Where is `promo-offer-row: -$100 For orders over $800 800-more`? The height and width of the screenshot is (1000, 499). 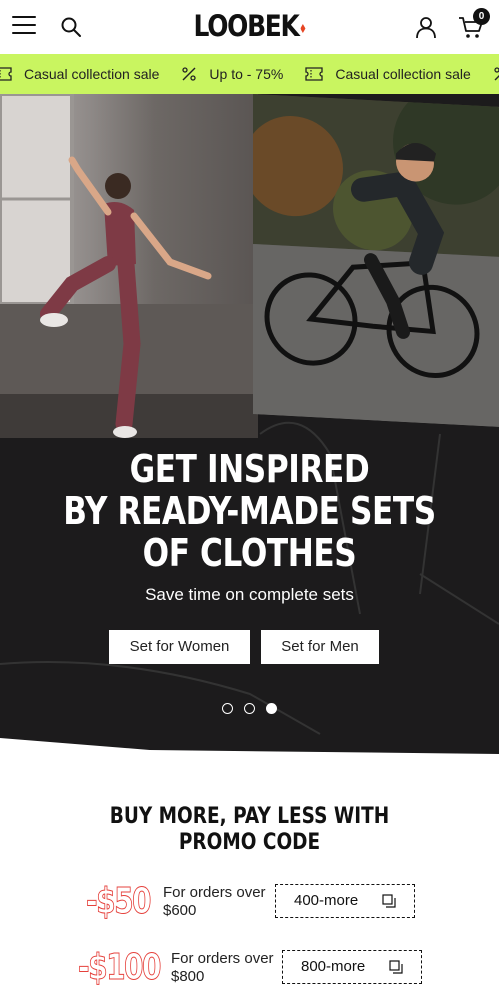
promo-offer-row: -$100 For orders over $800 800-more is located at coordinates (249, 969).